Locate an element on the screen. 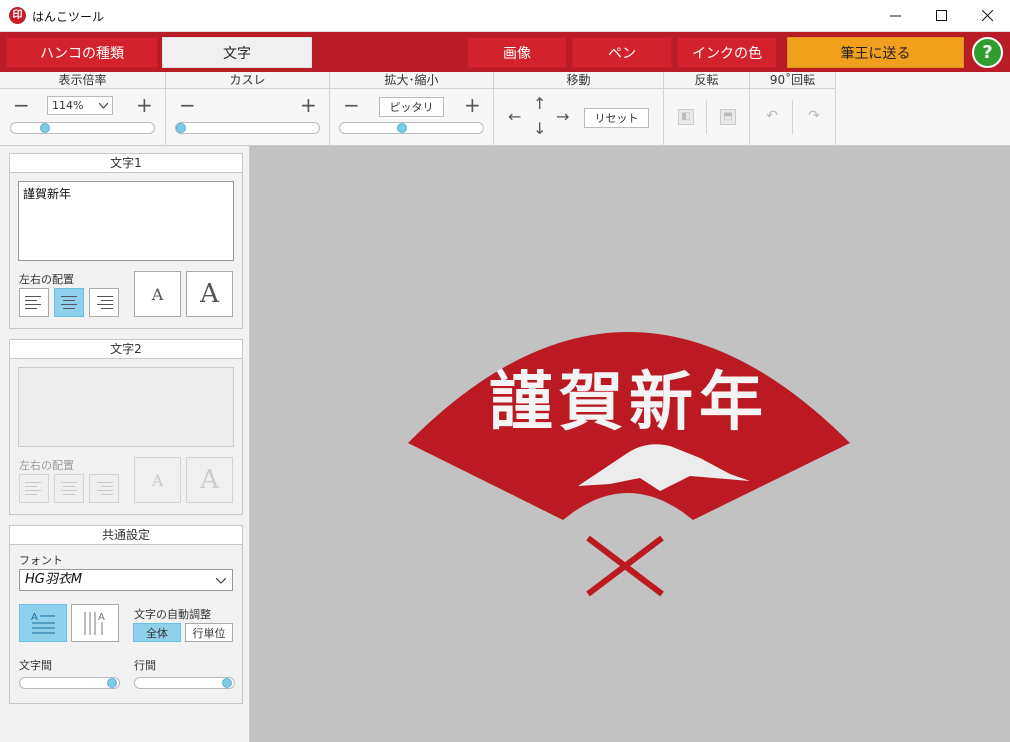  zoom-slider-thumb is located at coordinates (45, 128).